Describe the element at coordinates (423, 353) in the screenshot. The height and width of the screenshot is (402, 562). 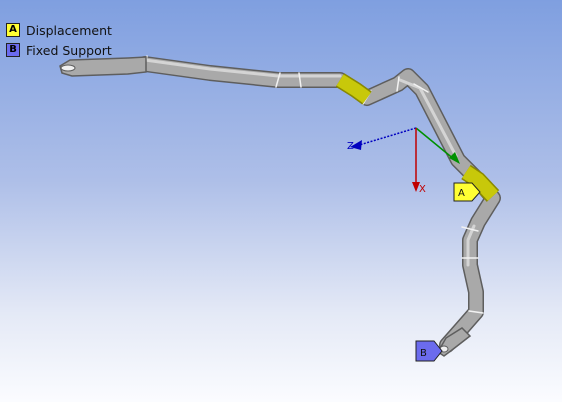
I see `marker-b-label: B` at that location.